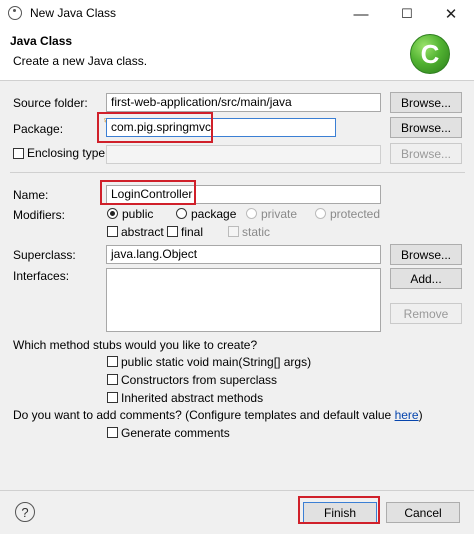 Image resolution: width=474 pixels, height=534 pixels. What do you see at coordinates (243, 254) in the screenshot?
I see `superclass-field: java.lang.Object` at bounding box center [243, 254].